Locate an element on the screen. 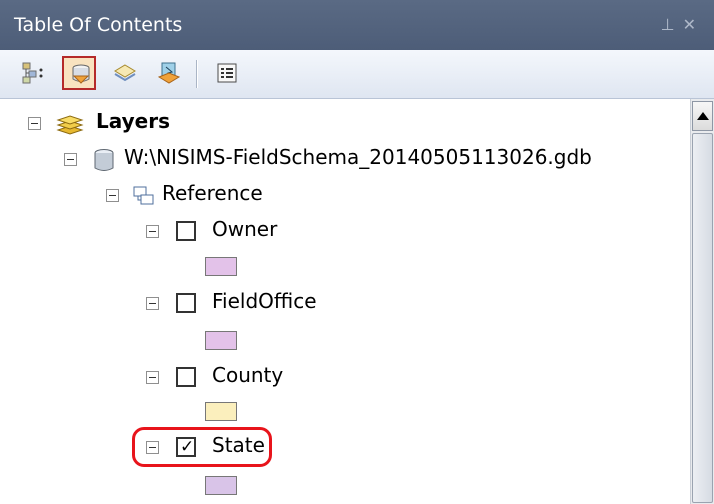  title-bar-controls: ⊥✕ is located at coordinates (682, 24).